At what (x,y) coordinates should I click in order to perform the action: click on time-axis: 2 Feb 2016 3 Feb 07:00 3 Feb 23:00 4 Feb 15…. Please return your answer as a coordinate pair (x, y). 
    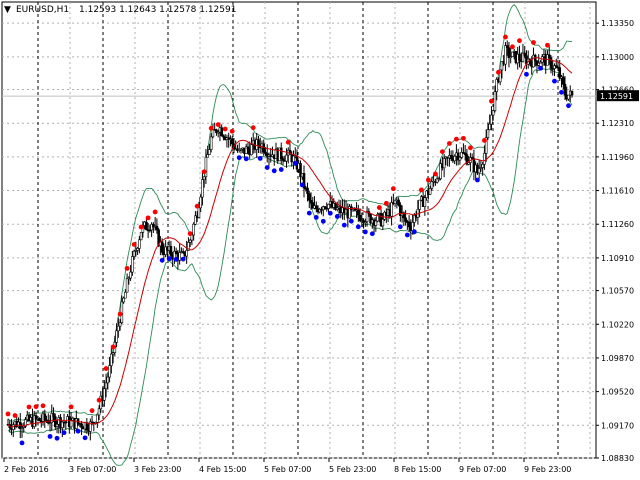
    Looking at the image, I should click on (287, 466).